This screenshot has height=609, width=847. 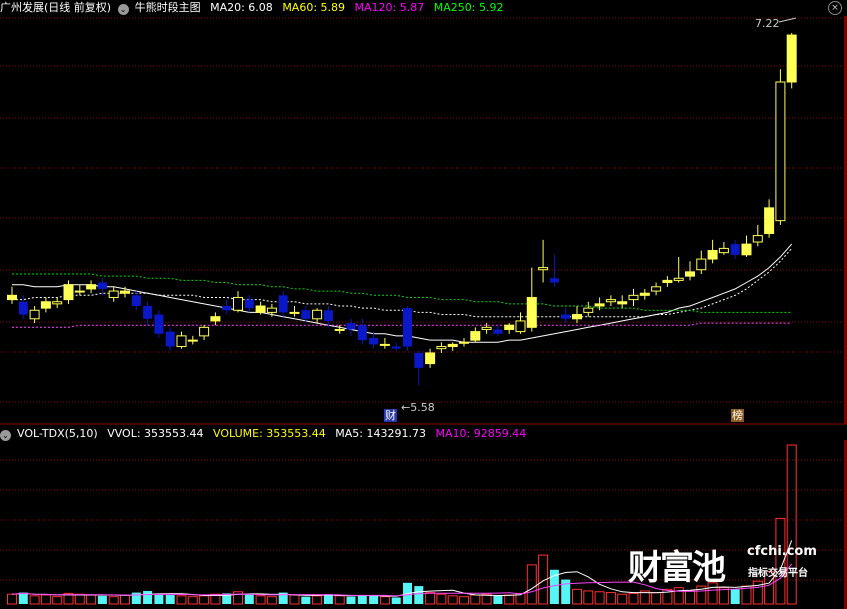 I want to click on watermark: 财富池 cfchi.com 指标交易平台, so click(x=723, y=564).